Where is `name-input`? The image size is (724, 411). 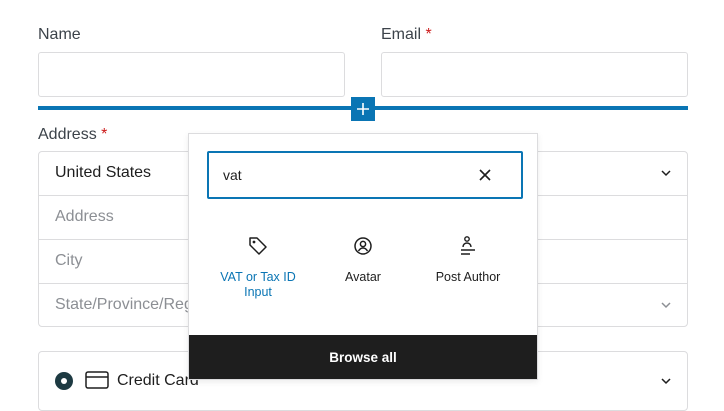 name-input is located at coordinates (191, 74).